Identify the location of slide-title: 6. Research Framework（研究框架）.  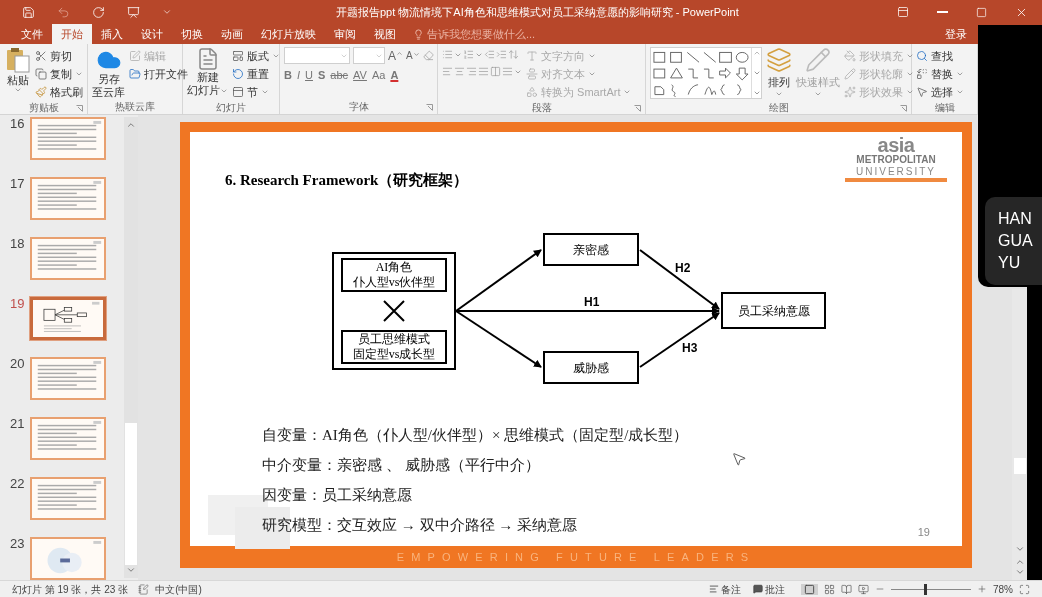
(347, 180).